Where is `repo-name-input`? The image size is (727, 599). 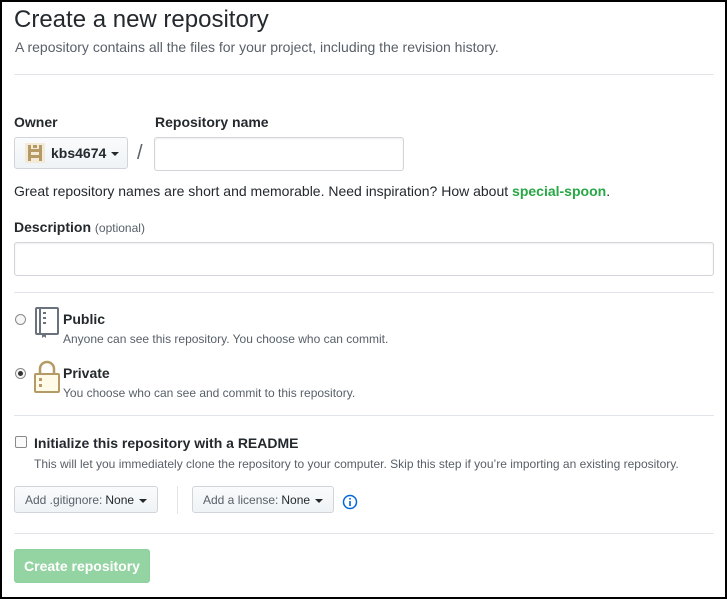
repo-name-input is located at coordinates (279, 154).